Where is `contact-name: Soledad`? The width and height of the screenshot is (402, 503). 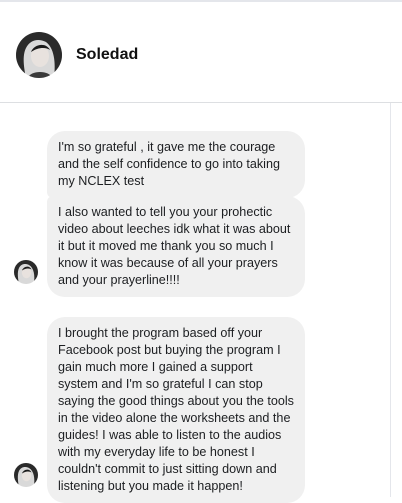
contact-name: Soledad is located at coordinates (107, 55).